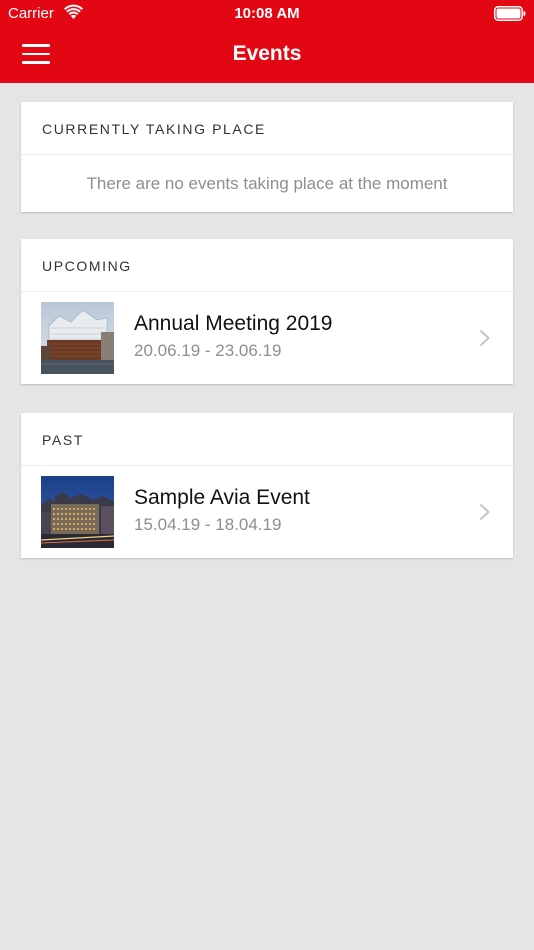 This screenshot has height=950, width=534. Describe the element at coordinates (233, 323) in the screenshot. I see `event-title: Annual Meeting 2019` at that location.